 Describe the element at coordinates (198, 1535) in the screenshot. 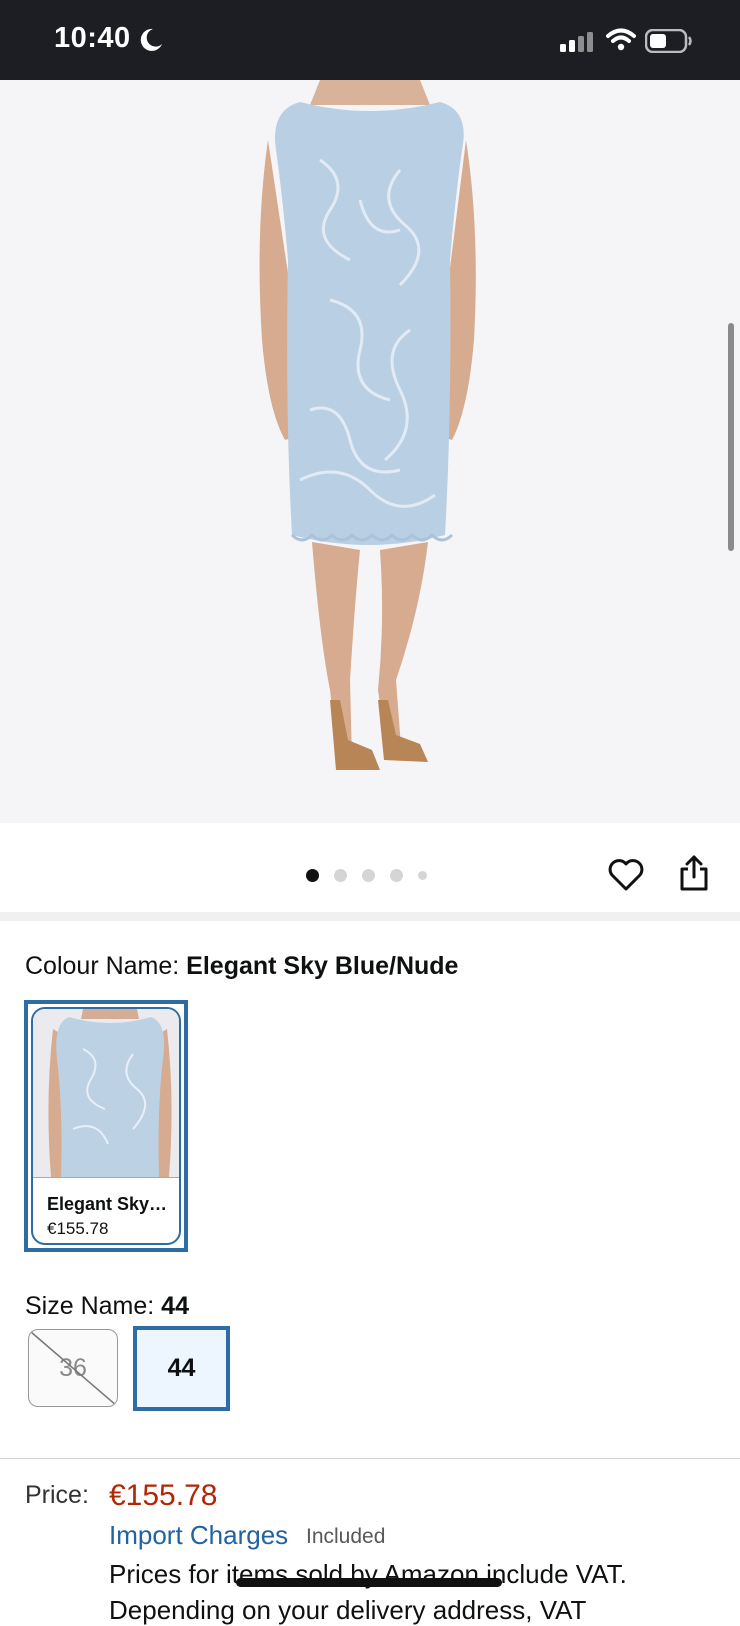

I see `import-charges-link: Import Charges` at that location.